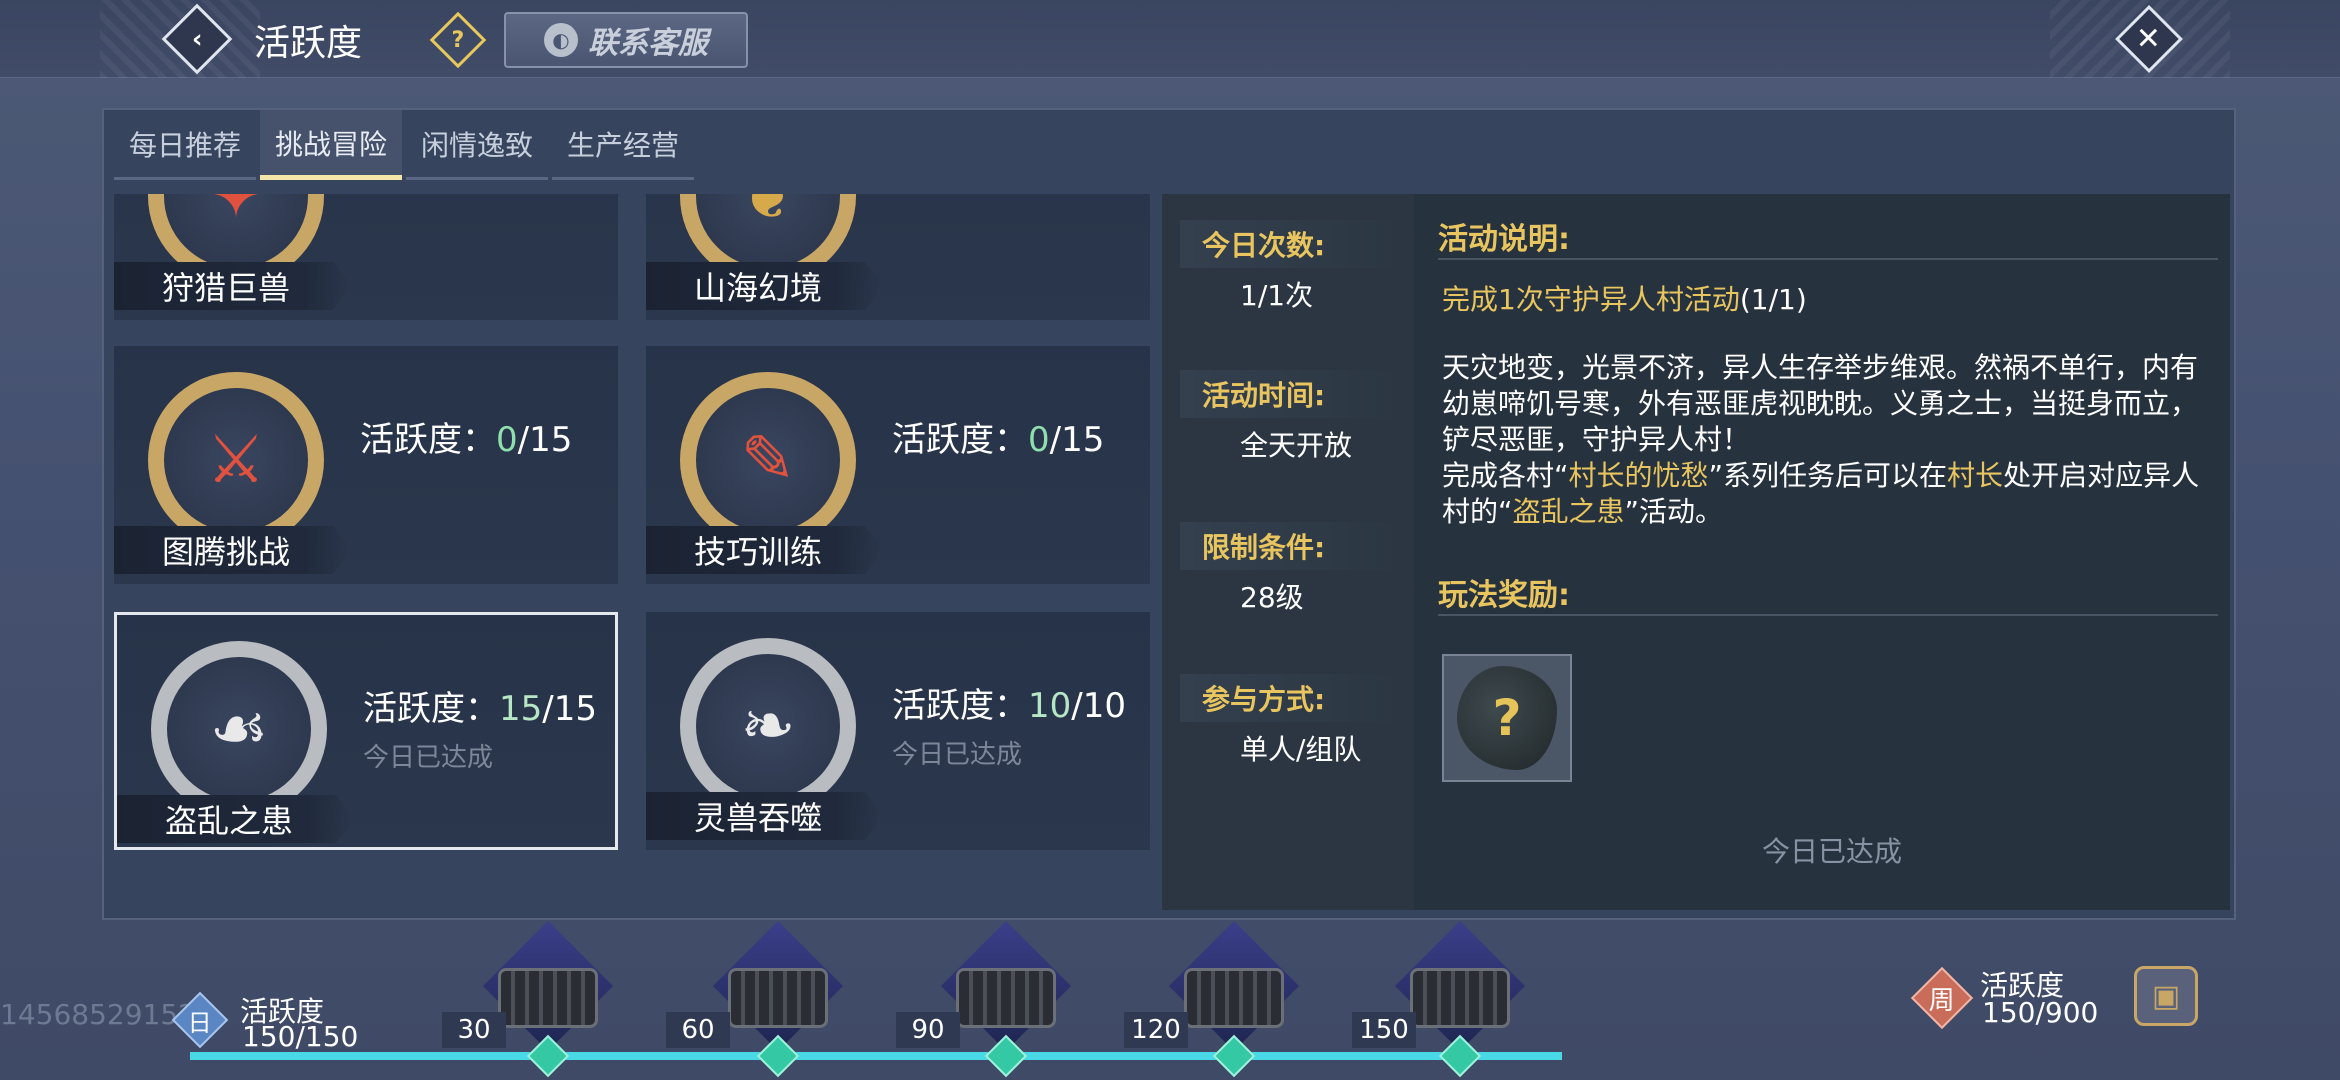 This screenshot has width=2340, height=1080. What do you see at coordinates (1156, 1030) in the screenshot?
I see `milestone-label: 120` at bounding box center [1156, 1030].